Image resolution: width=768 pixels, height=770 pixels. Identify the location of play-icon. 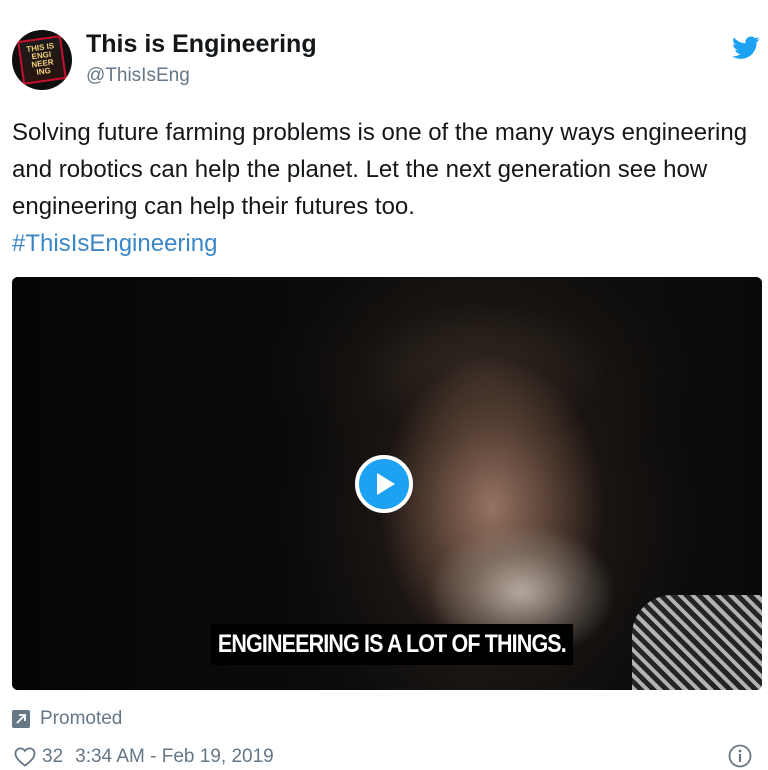
(384, 484).